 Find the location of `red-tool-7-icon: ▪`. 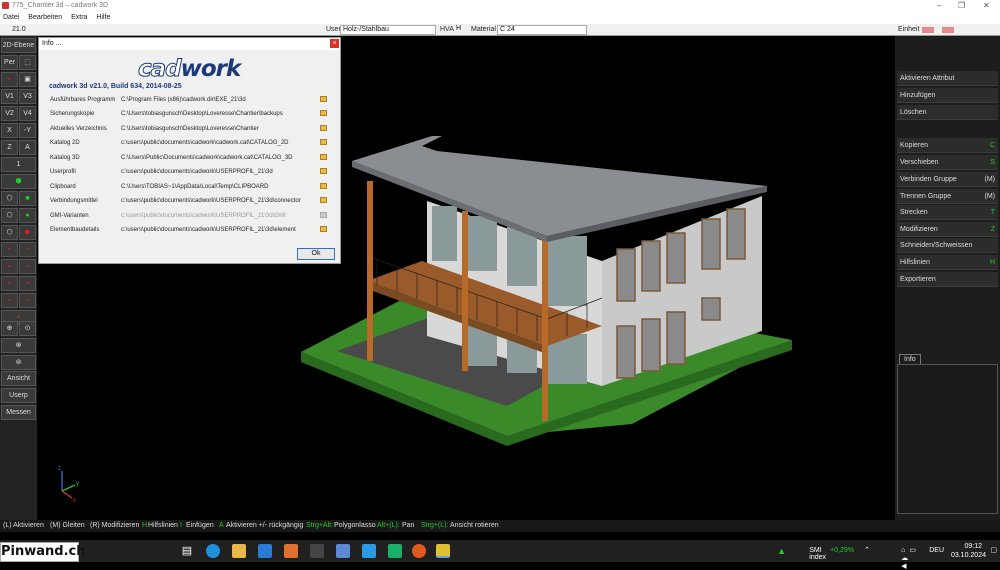

red-tool-7-icon: ▪ is located at coordinates (9, 300).